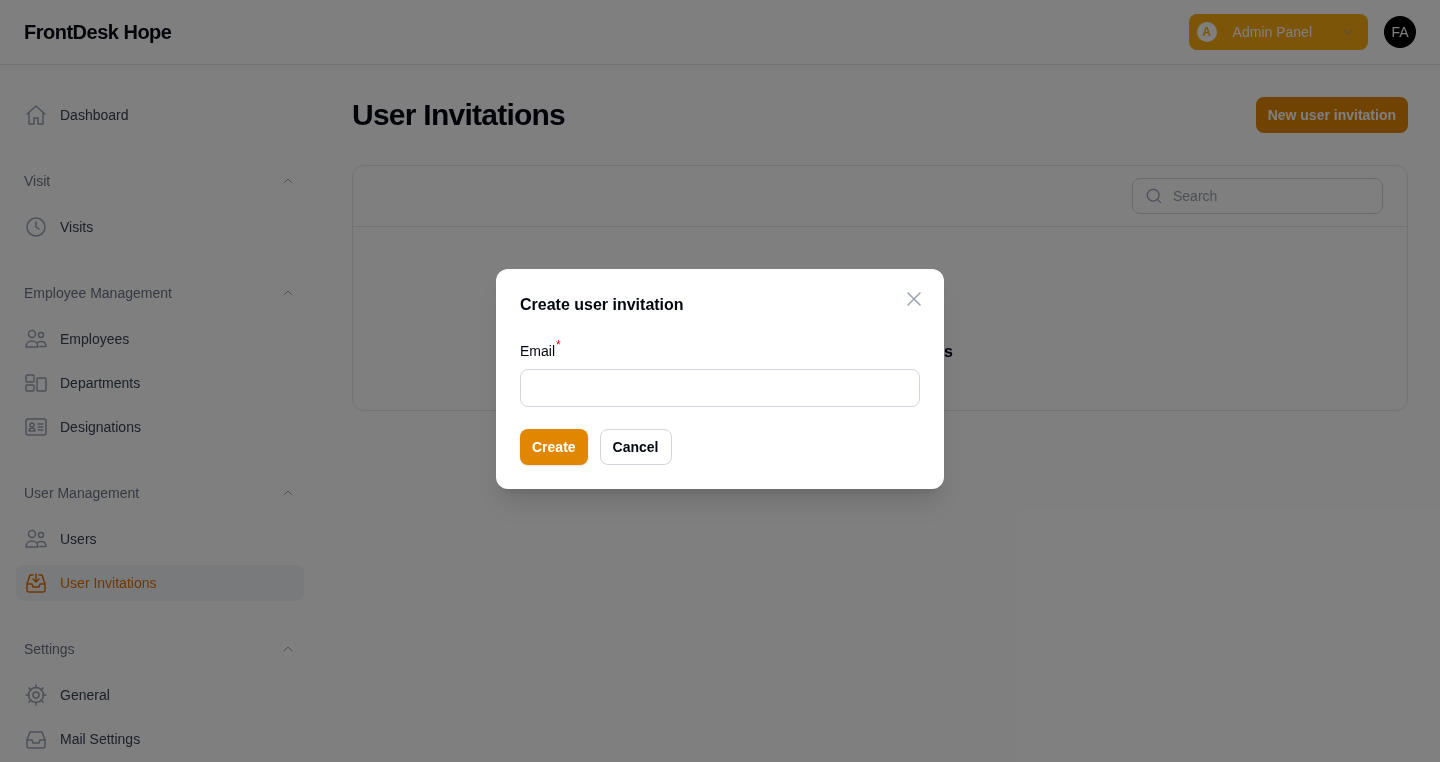 Image resolution: width=1440 pixels, height=762 pixels. I want to click on sidebar-item: Visits, so click(160, 227).